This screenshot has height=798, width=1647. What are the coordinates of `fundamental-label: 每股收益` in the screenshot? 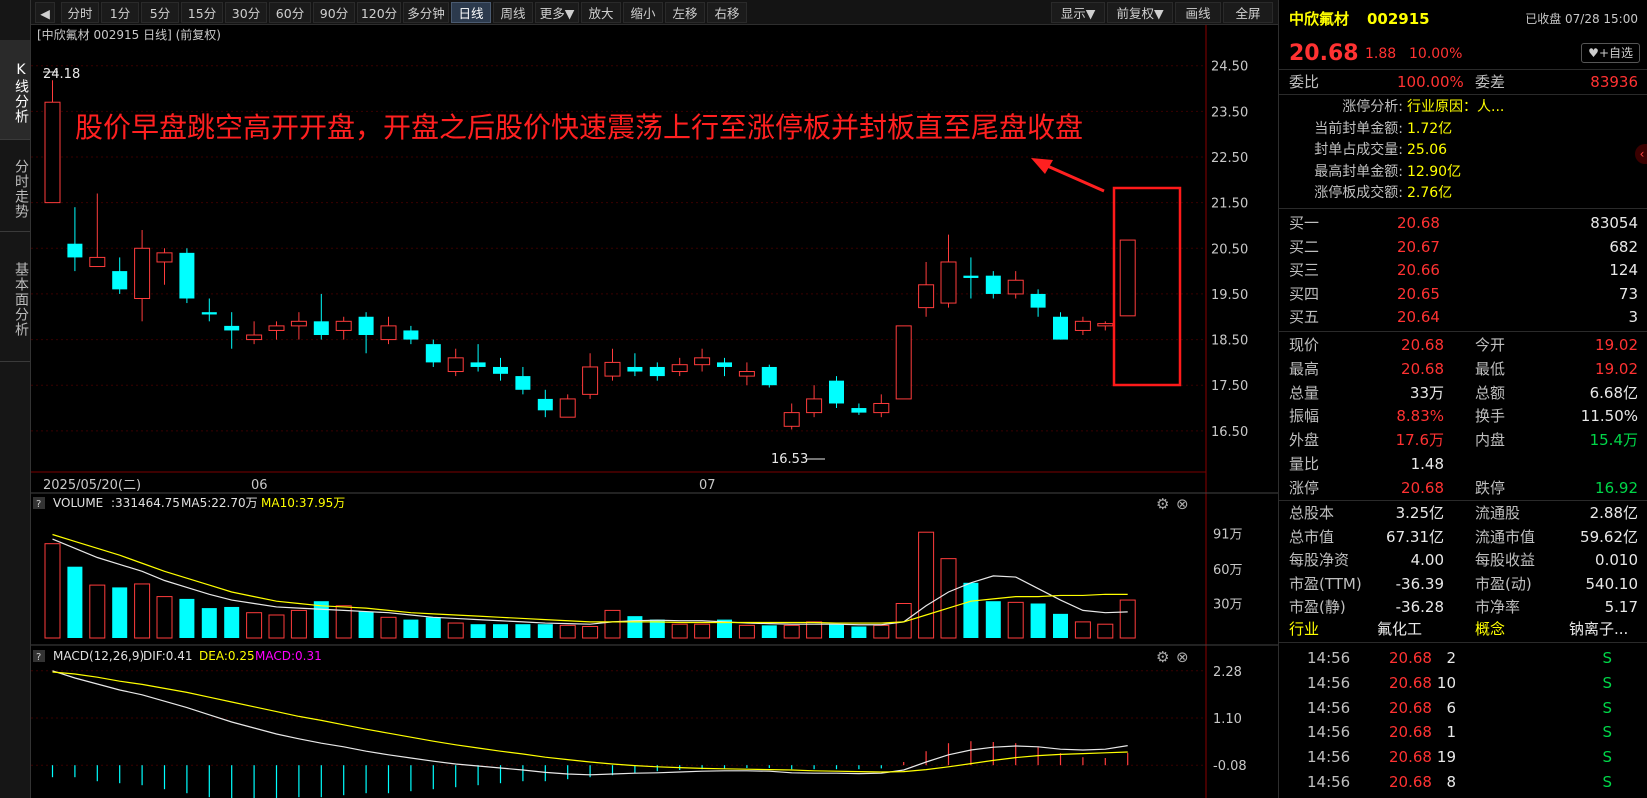 It's located at (1505, 560).